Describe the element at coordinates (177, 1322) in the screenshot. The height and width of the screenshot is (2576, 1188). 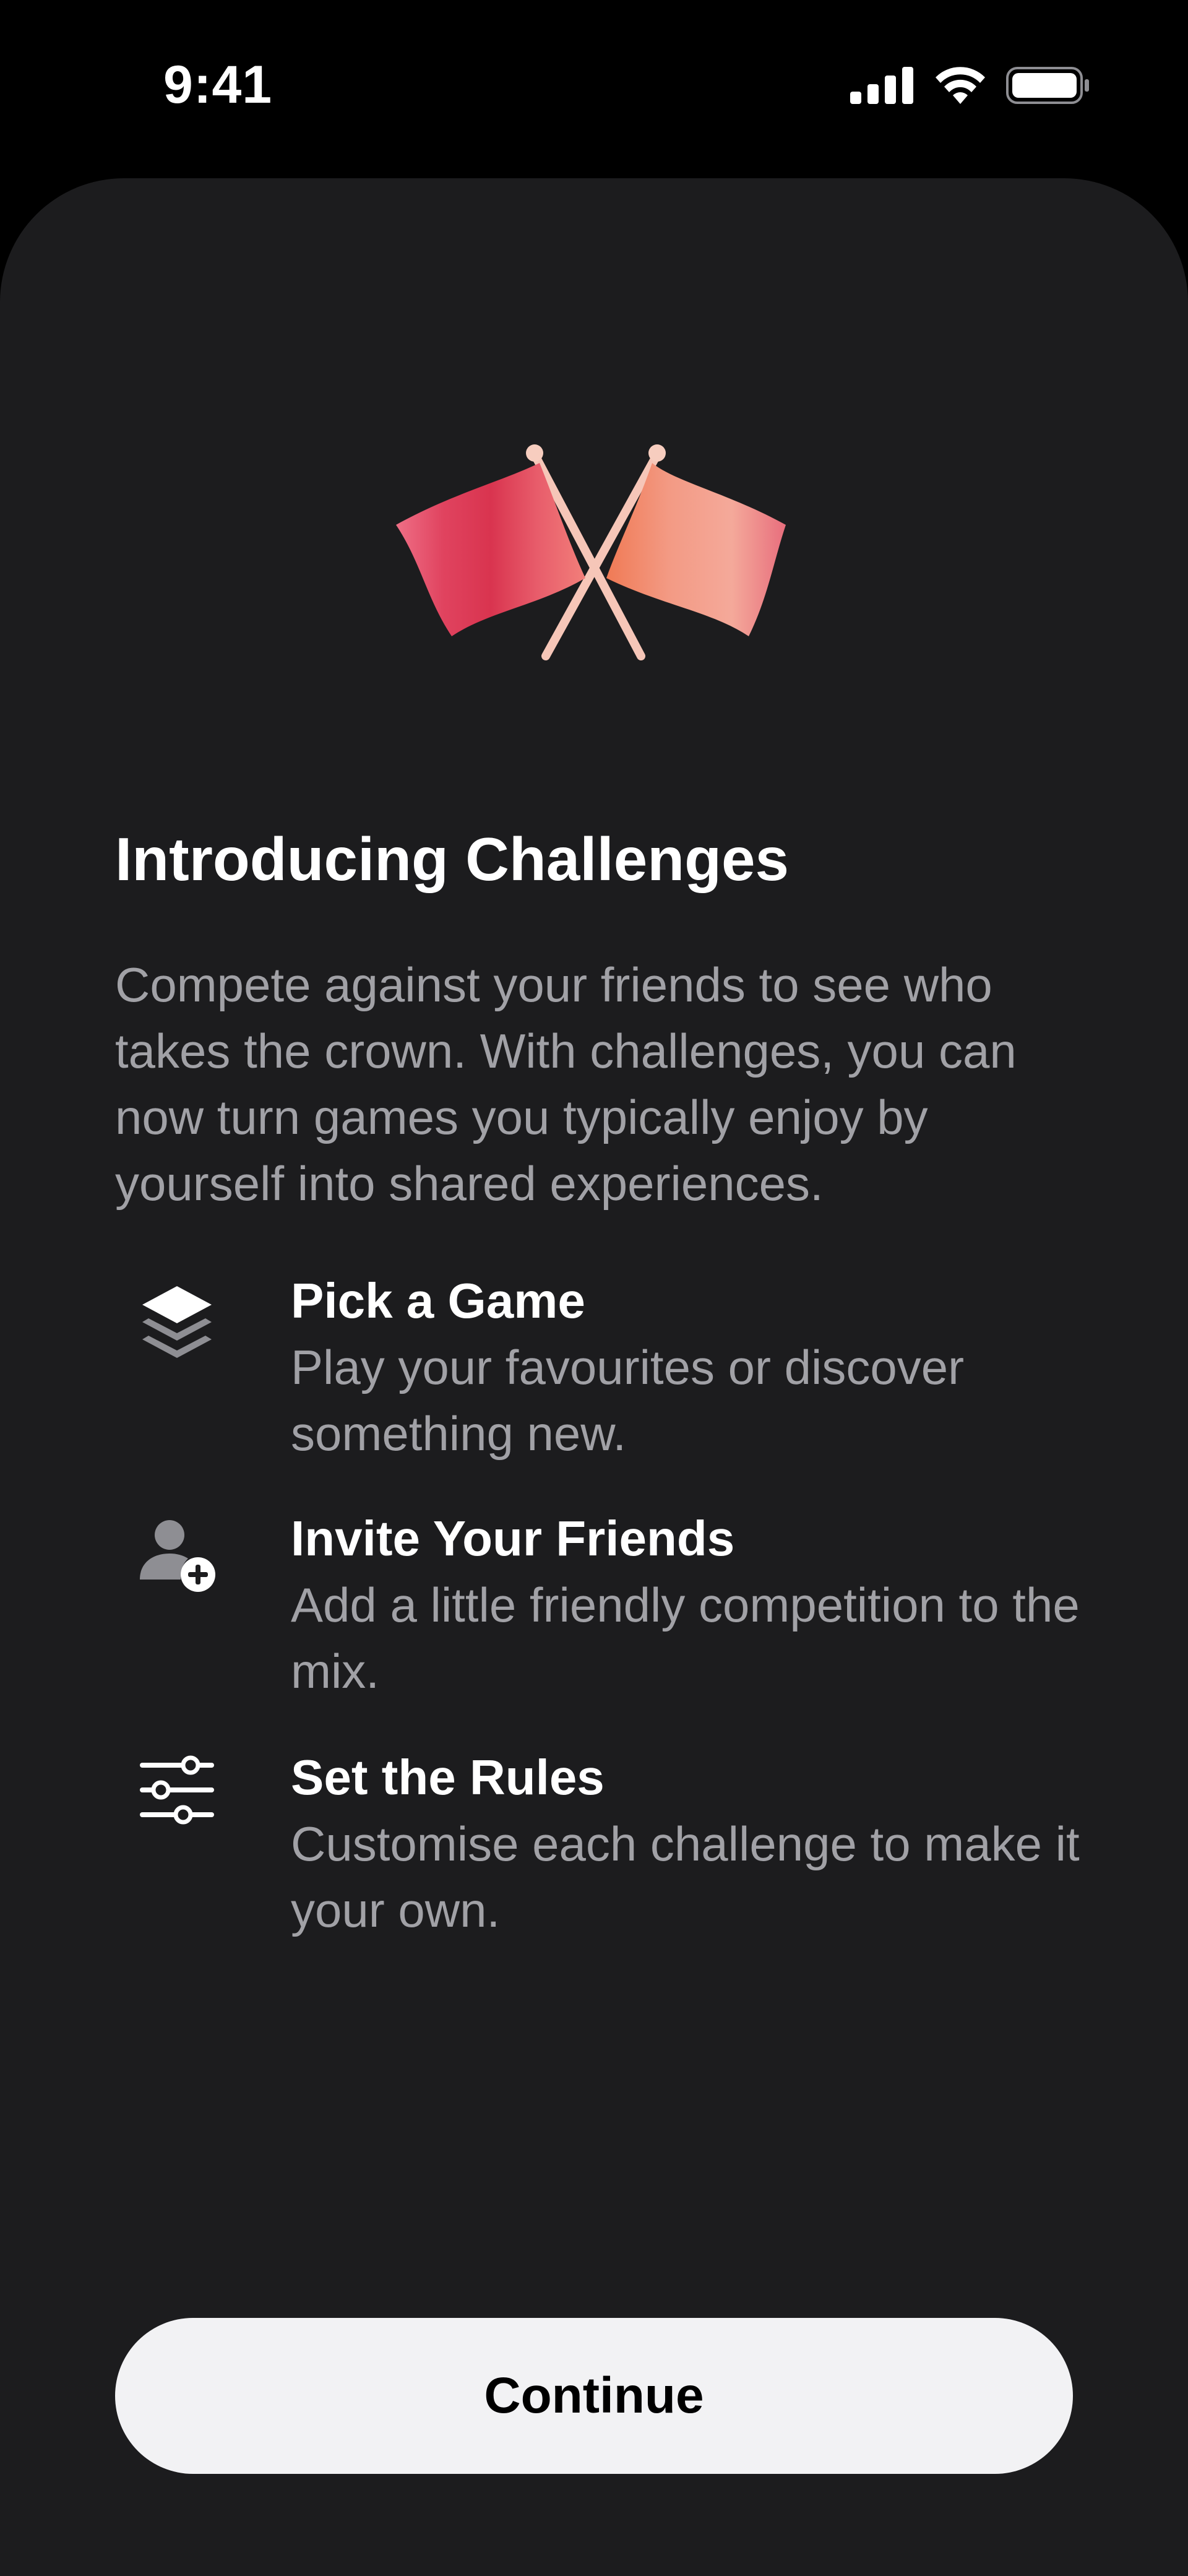
I see `layers-icon` at that location.